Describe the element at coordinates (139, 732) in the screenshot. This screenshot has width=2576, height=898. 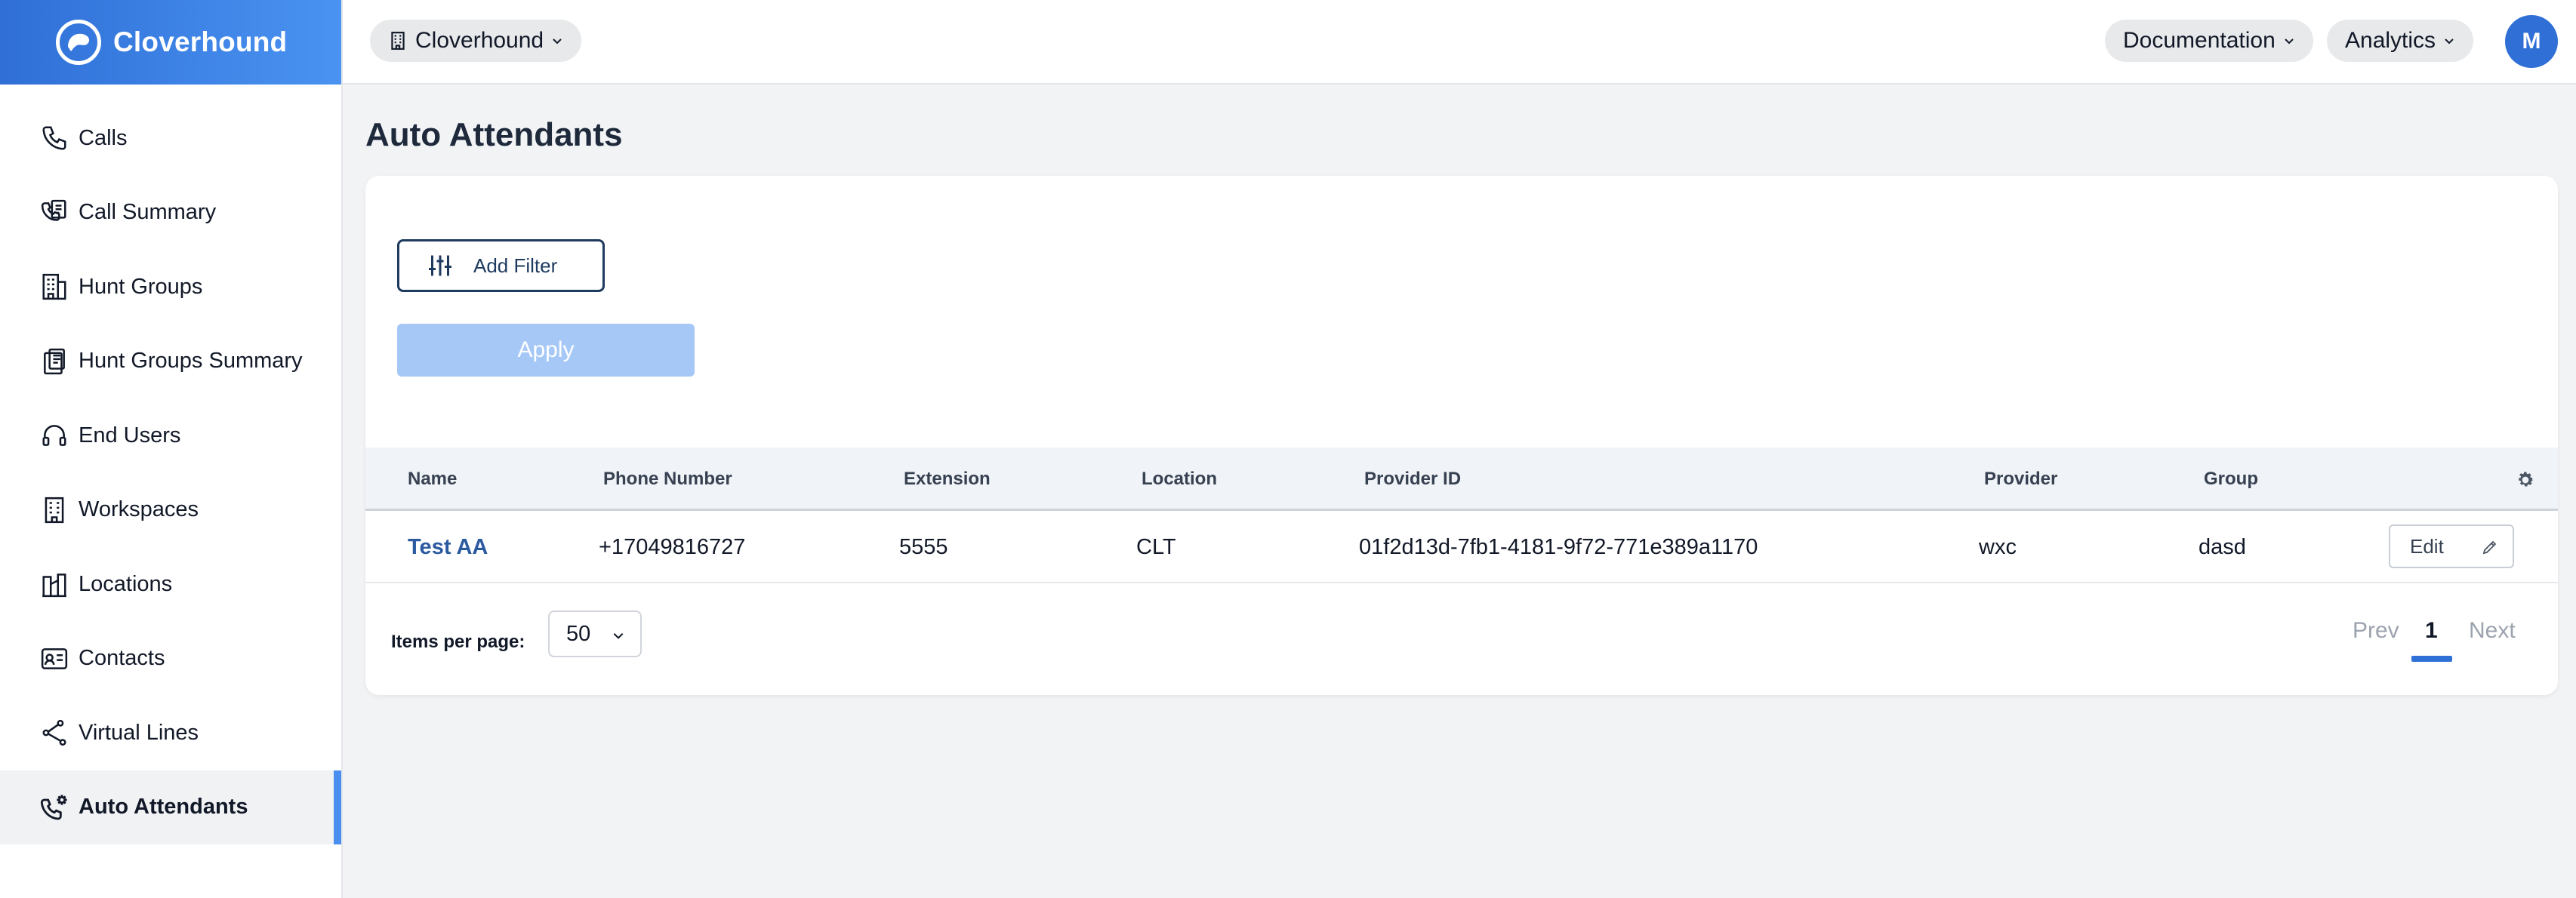
I see `sidebar-item-label: Virtual Lines` at that location.